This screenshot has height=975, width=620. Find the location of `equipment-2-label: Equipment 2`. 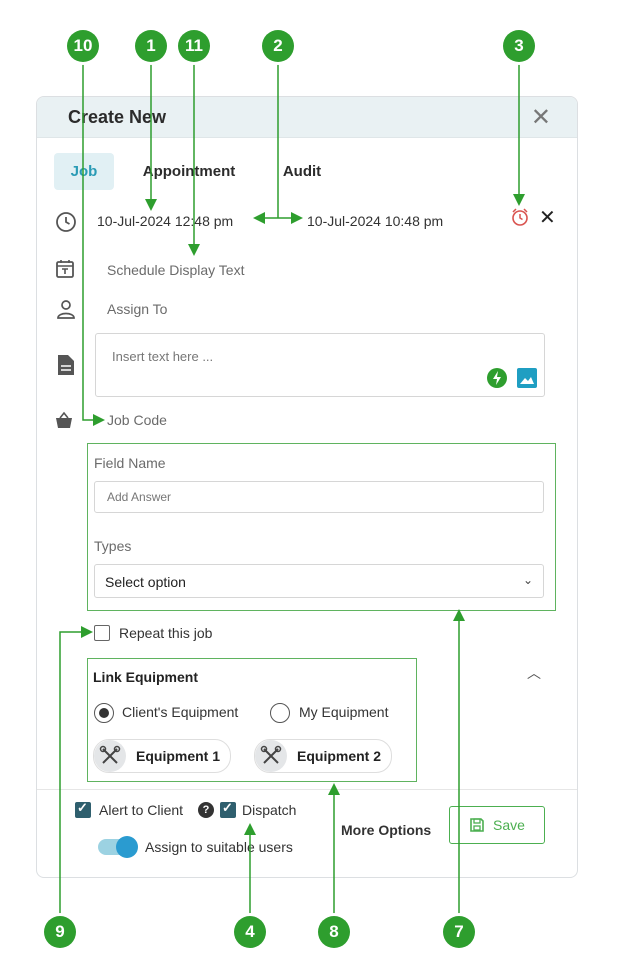

equipment-2-label: Equipment 2 is located at coordinates (339, 756).